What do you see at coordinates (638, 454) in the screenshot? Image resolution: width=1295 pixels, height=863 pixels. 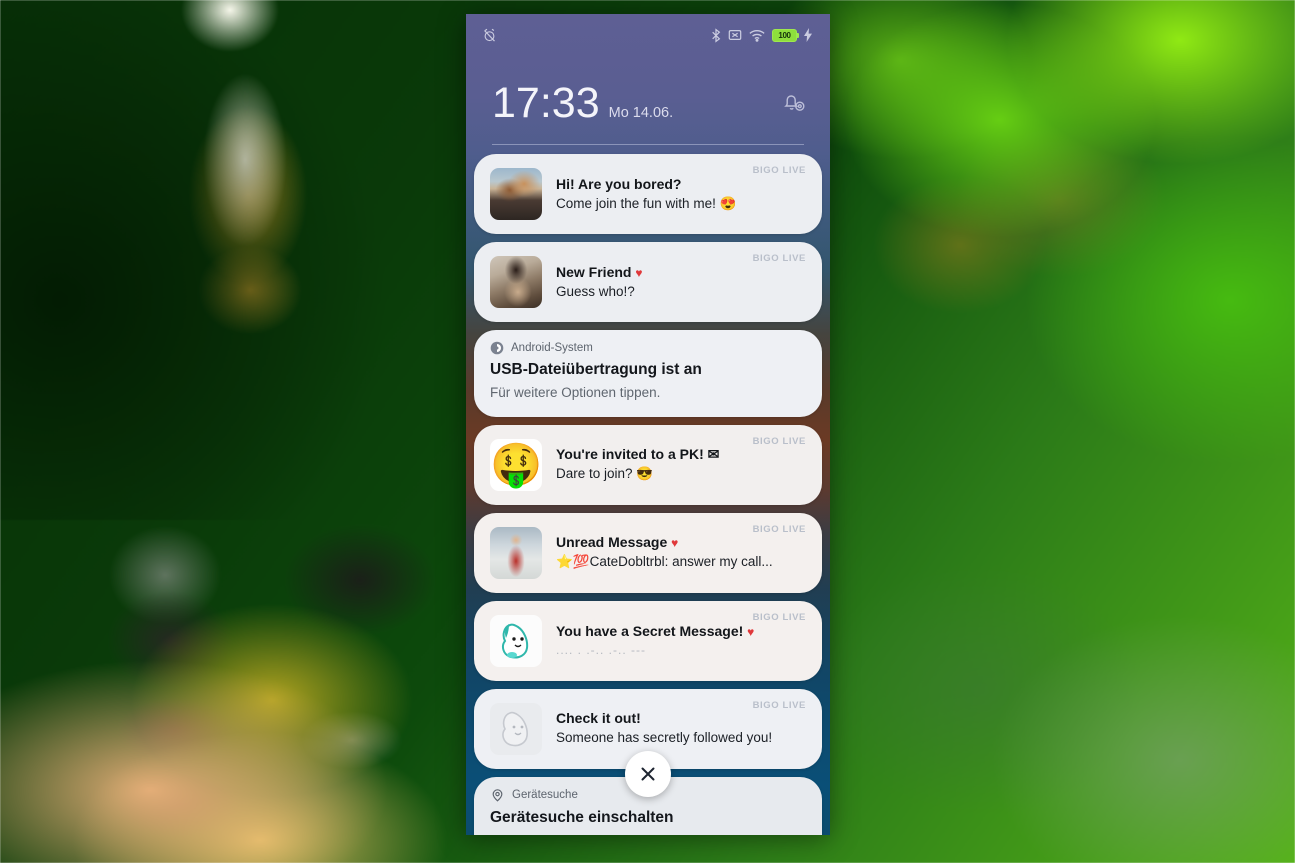 I see `notification-title: You're invited to a PK! ✉` at bounding box center [638, 454].